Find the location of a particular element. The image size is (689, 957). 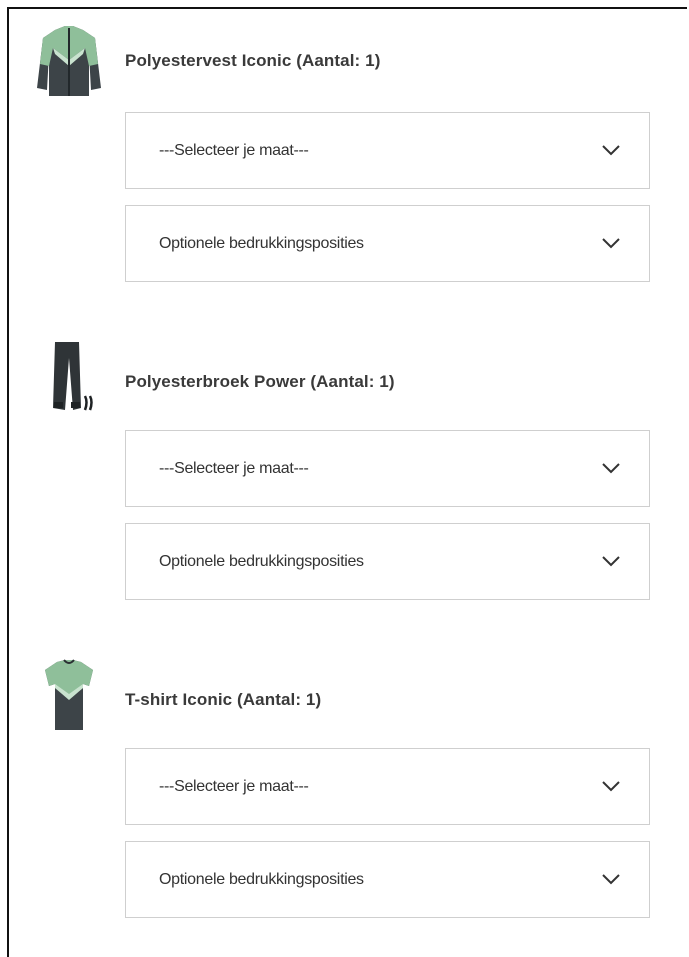

jacket-icon is located at coordinates (69, 61).